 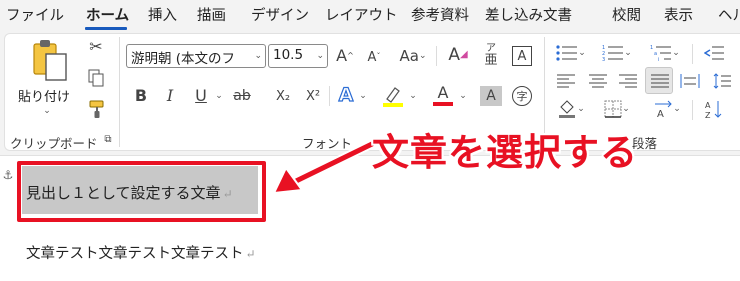 I want to click on group-divider, so click(x=119, y=92).